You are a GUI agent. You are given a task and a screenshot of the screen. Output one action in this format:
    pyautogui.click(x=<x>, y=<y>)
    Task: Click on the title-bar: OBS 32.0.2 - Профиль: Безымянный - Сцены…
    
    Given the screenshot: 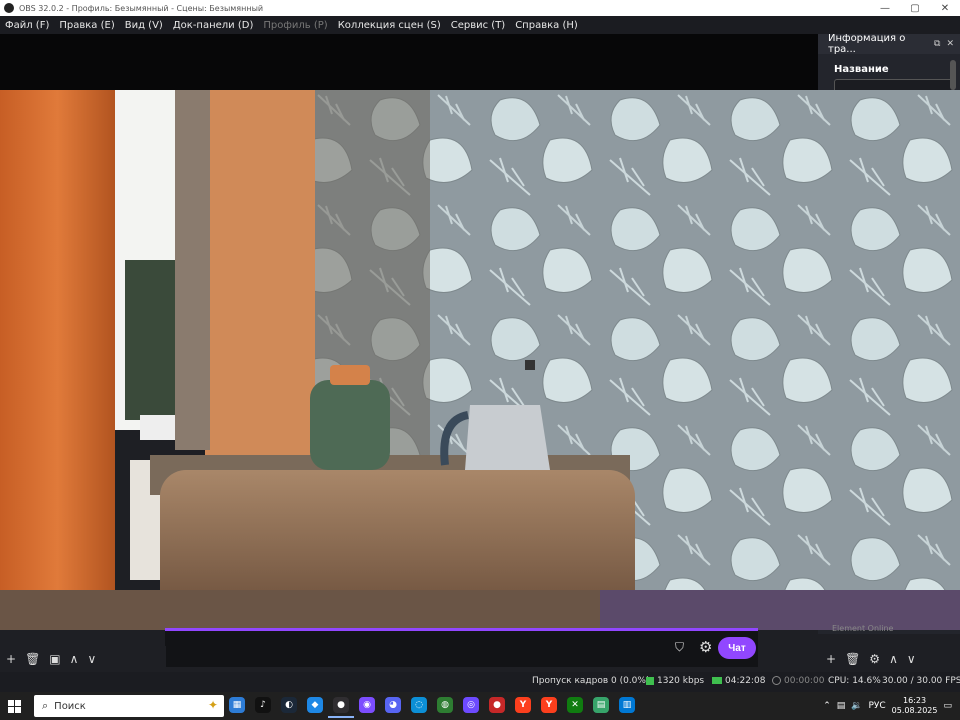 What is the action you would take?
    pyautogui.click(x=480, y=8)
    